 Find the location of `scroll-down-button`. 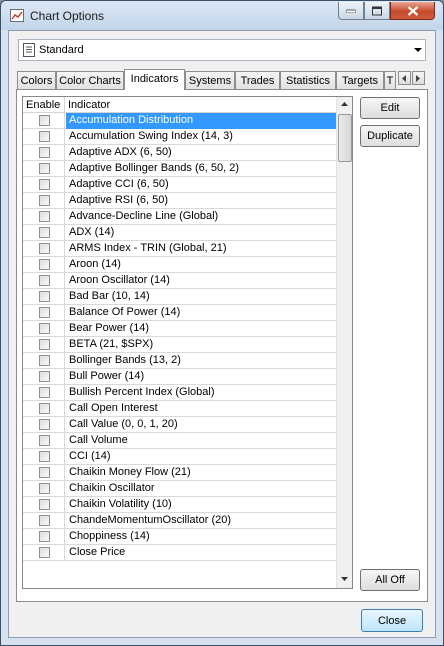

scroll-down-button is located at coordinates (344, 580).